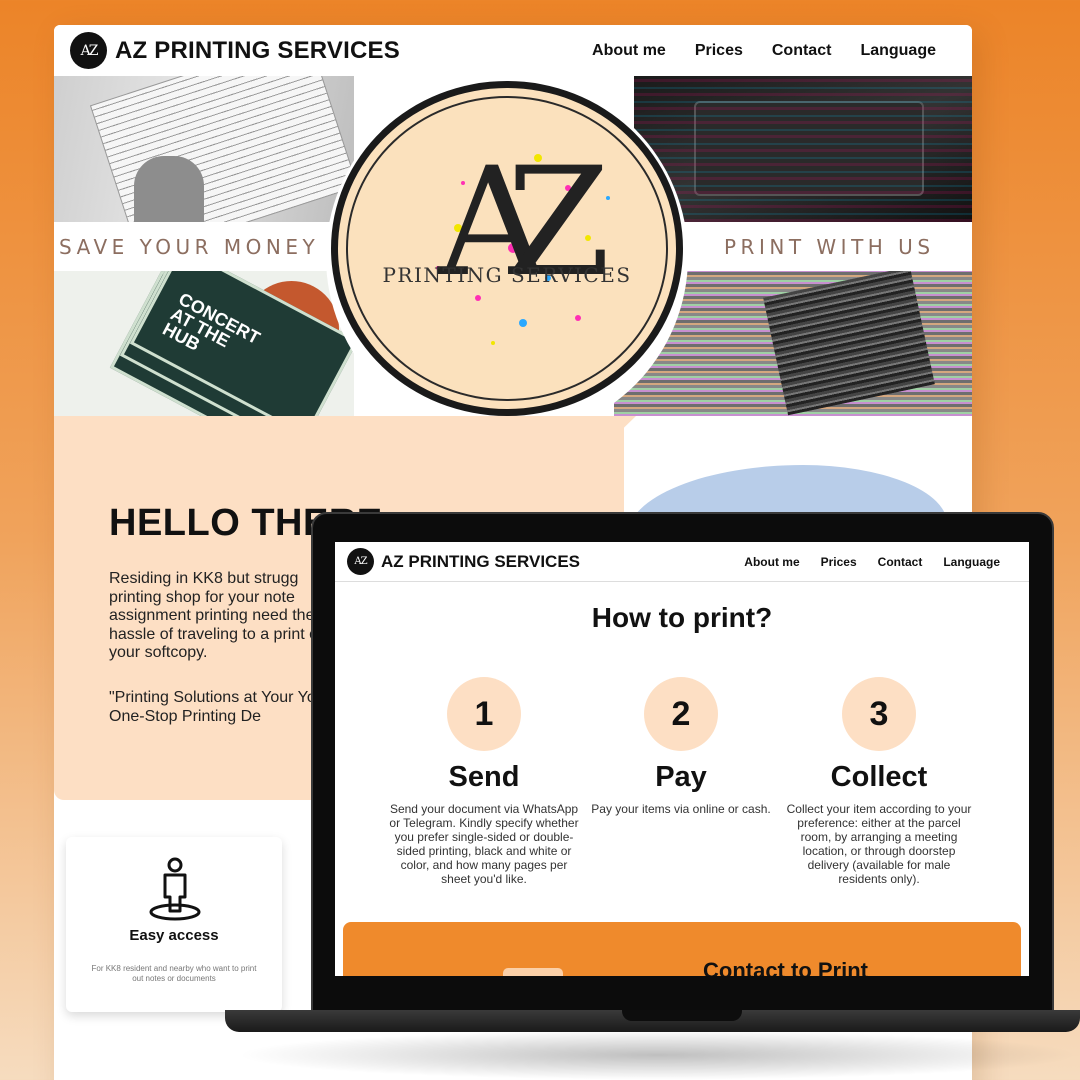 This screenshot has height=1080, width=1080. Describe the element at coordinates (681, 714) in the screenshot. I see `step-number-badge: 2` at that location.